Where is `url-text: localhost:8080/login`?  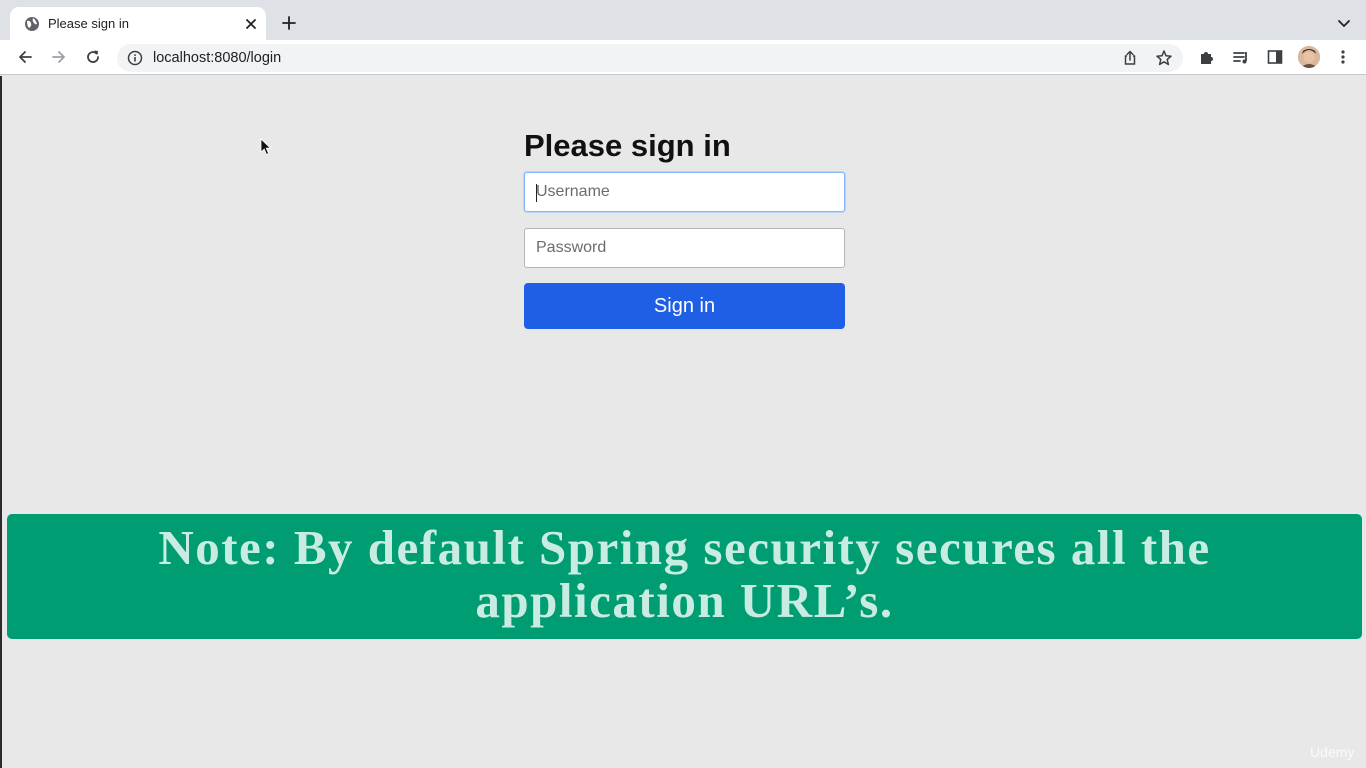
url-text: localhost:8080/login is located at coordinates (217, 58).